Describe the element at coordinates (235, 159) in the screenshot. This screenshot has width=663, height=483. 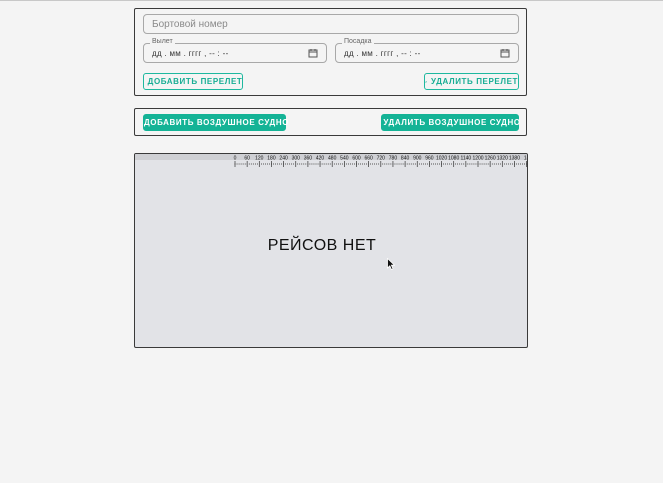
I see `ruler-label: 0` at that location.